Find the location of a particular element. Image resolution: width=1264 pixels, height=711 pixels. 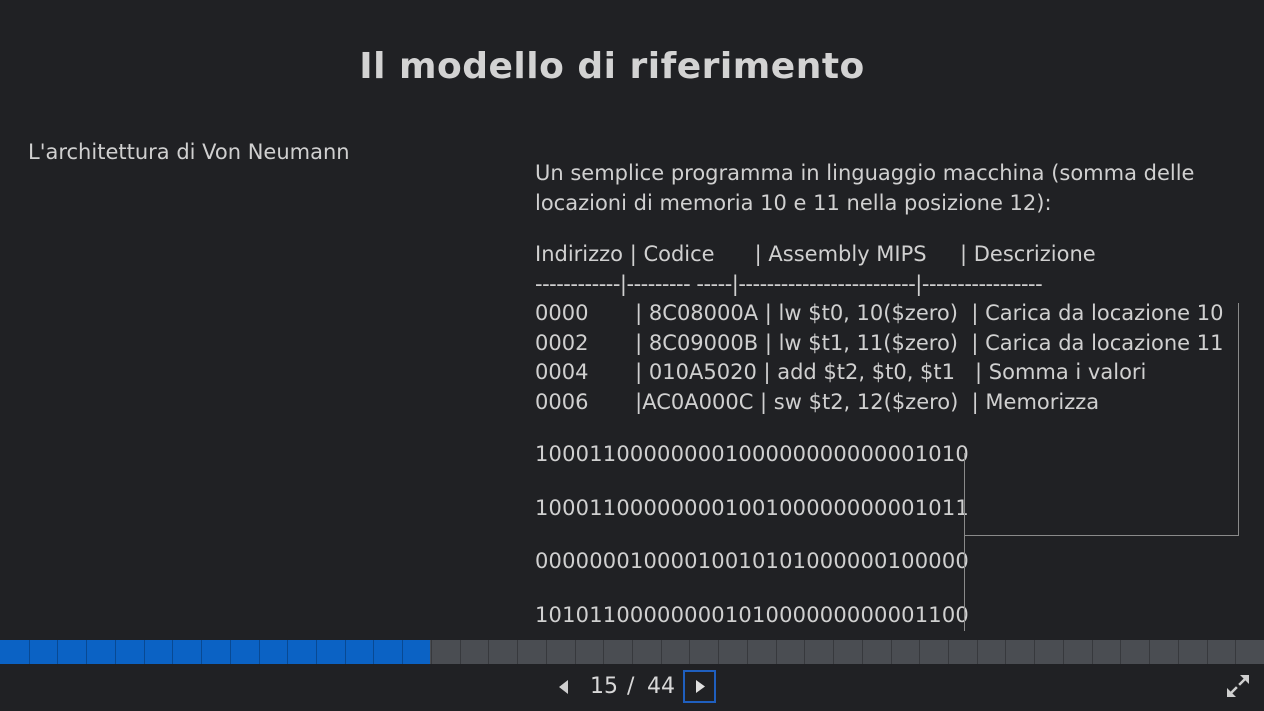

binary-row: 10001100000000100000000000001010 is located at coordinates (752, 454).